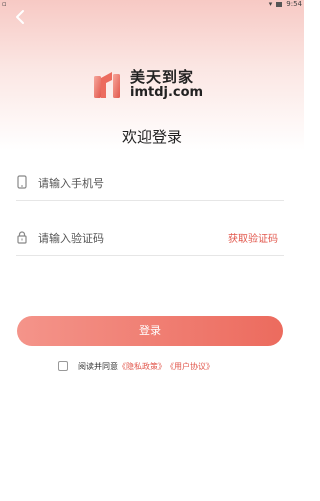  What do you see at coordinates (294, 4) in the screenshot?
I see `status-time: 9:54` at bounding box center [294, 4].